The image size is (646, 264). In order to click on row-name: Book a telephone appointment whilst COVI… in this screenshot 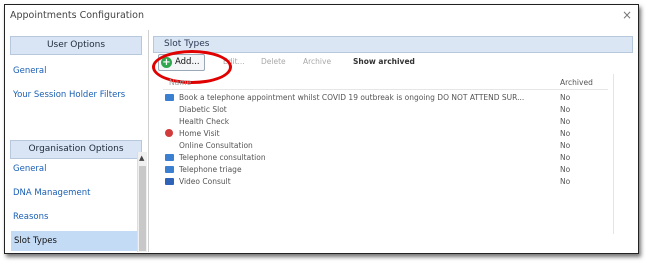, I will do `click(352, 97)`.